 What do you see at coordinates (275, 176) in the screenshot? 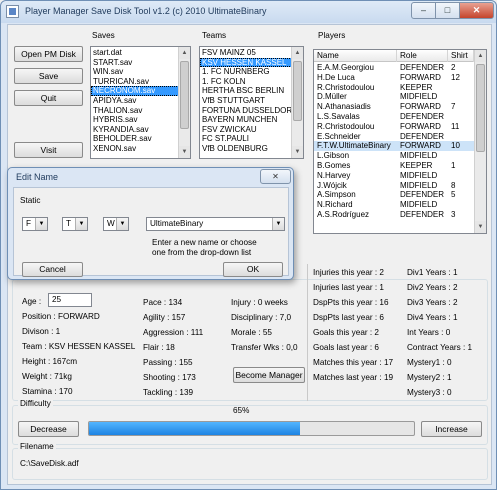
I see `dialog-close-icon: ✕` at bounding box center [275, 176].